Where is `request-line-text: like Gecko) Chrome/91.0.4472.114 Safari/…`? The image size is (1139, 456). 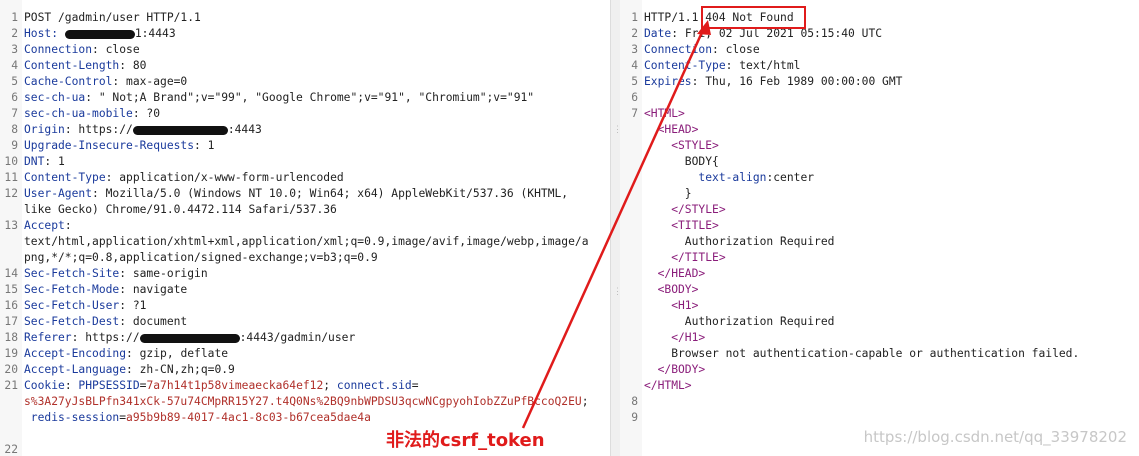 request-line-text: like Gecko) Chrome/91.0.4472.114 Safari/… is located at coordinates (180, 210).